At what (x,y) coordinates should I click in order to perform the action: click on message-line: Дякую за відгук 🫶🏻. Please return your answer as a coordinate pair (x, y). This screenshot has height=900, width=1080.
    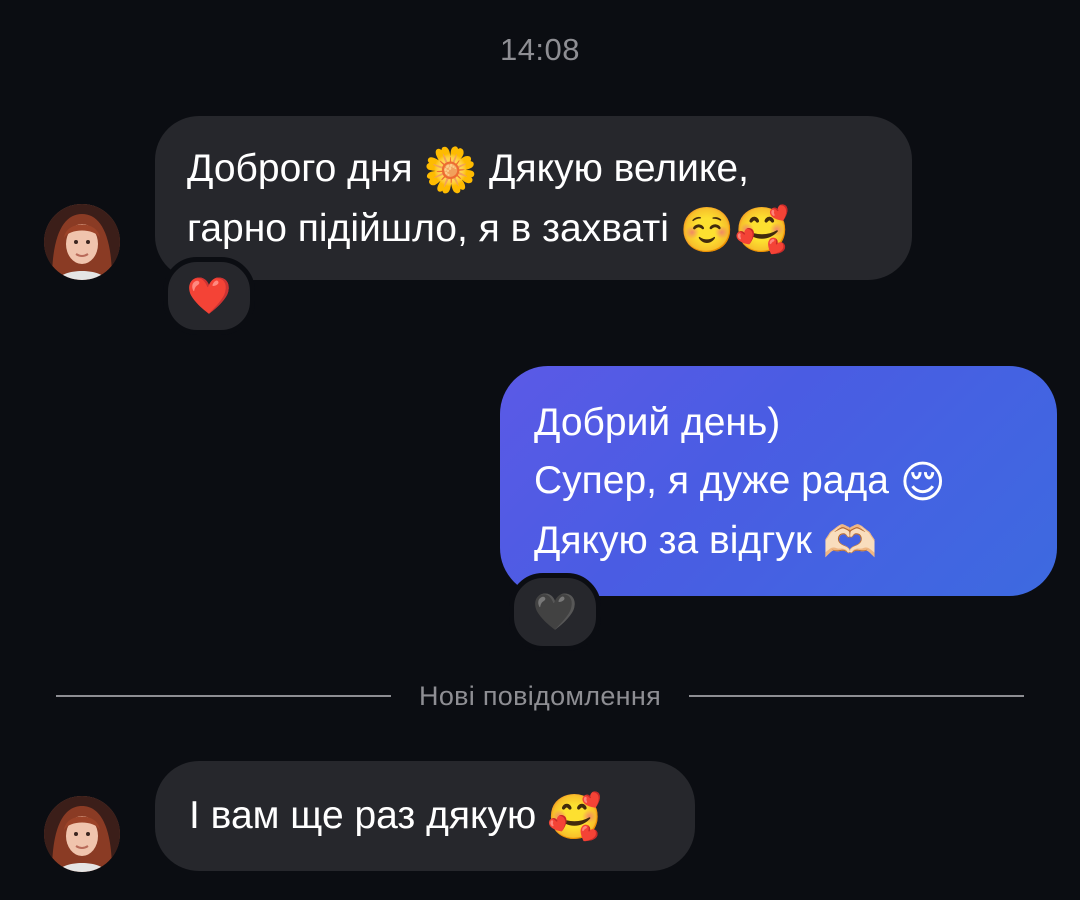
    Looking at the image, I should click on (779, 542).